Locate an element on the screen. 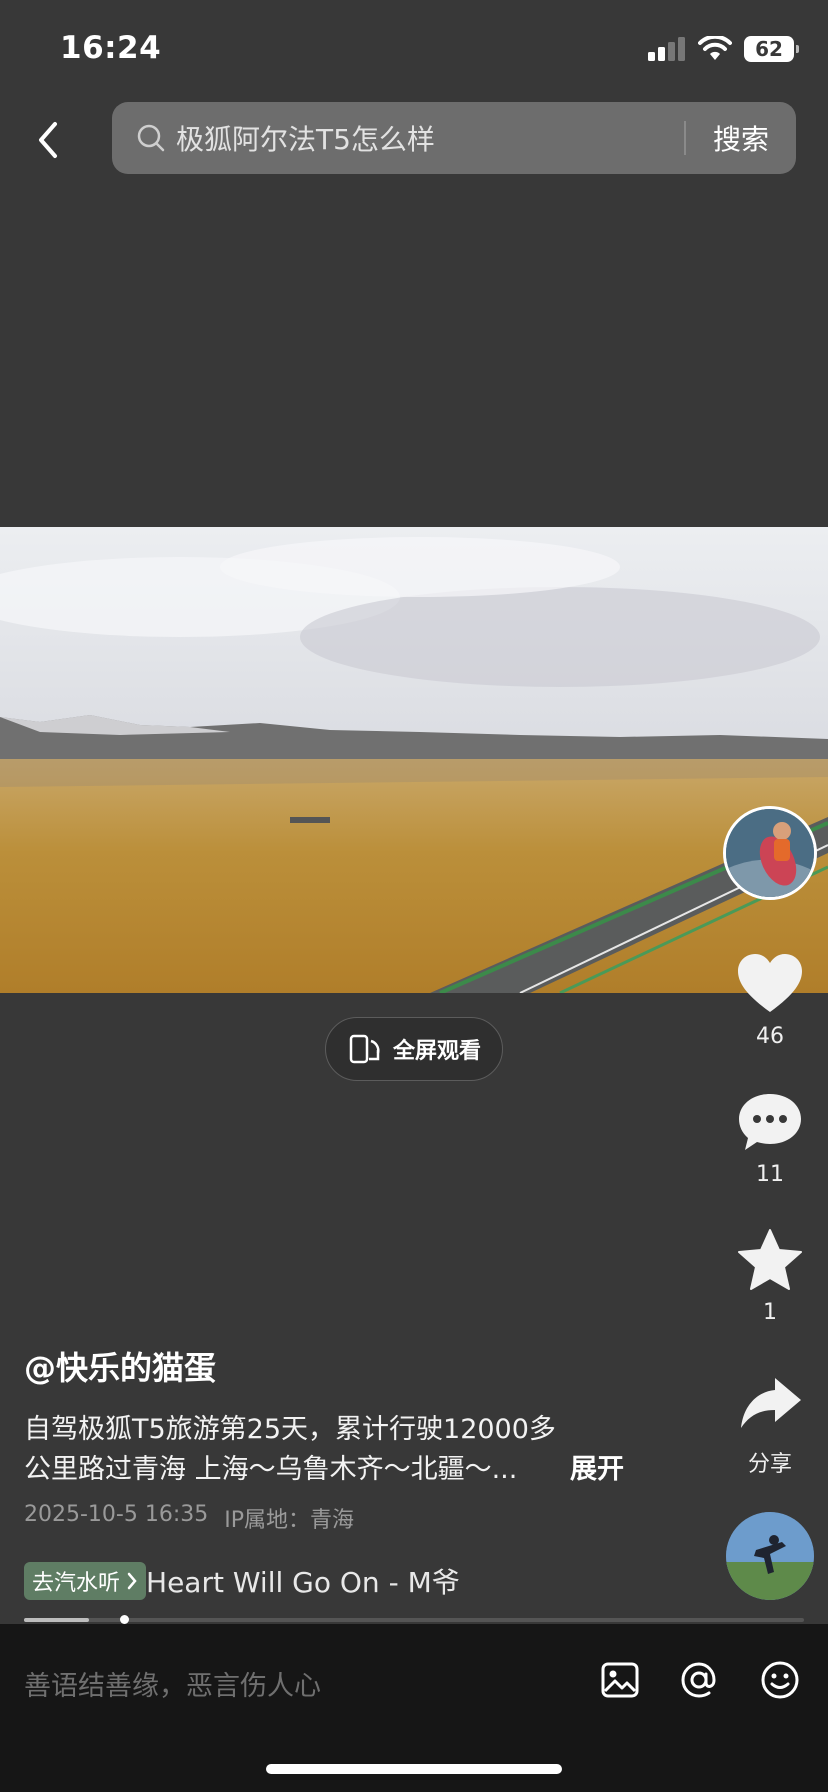 The width and height of the screenshot is (828, 1792). signal-icon is located at coordinates (666, 49).